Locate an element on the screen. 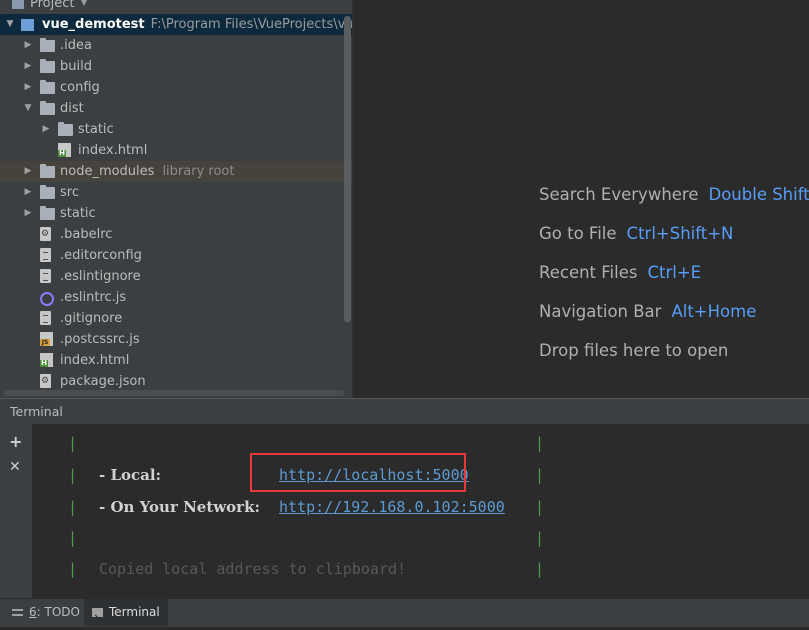 The width and height of the screenshot is (809, 630). new-session-button: + is located at coordinates (15, 442).